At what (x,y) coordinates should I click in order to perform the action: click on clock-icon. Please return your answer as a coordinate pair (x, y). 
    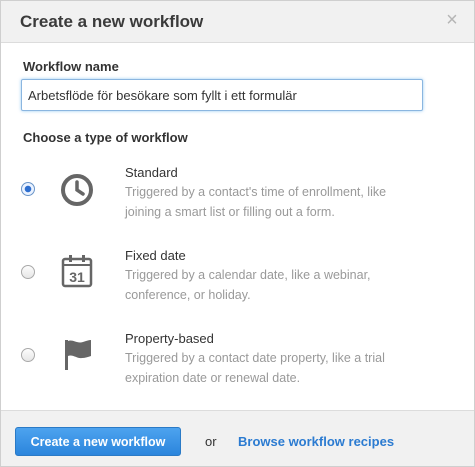
    Looking at the image, I should click on (77, 190).